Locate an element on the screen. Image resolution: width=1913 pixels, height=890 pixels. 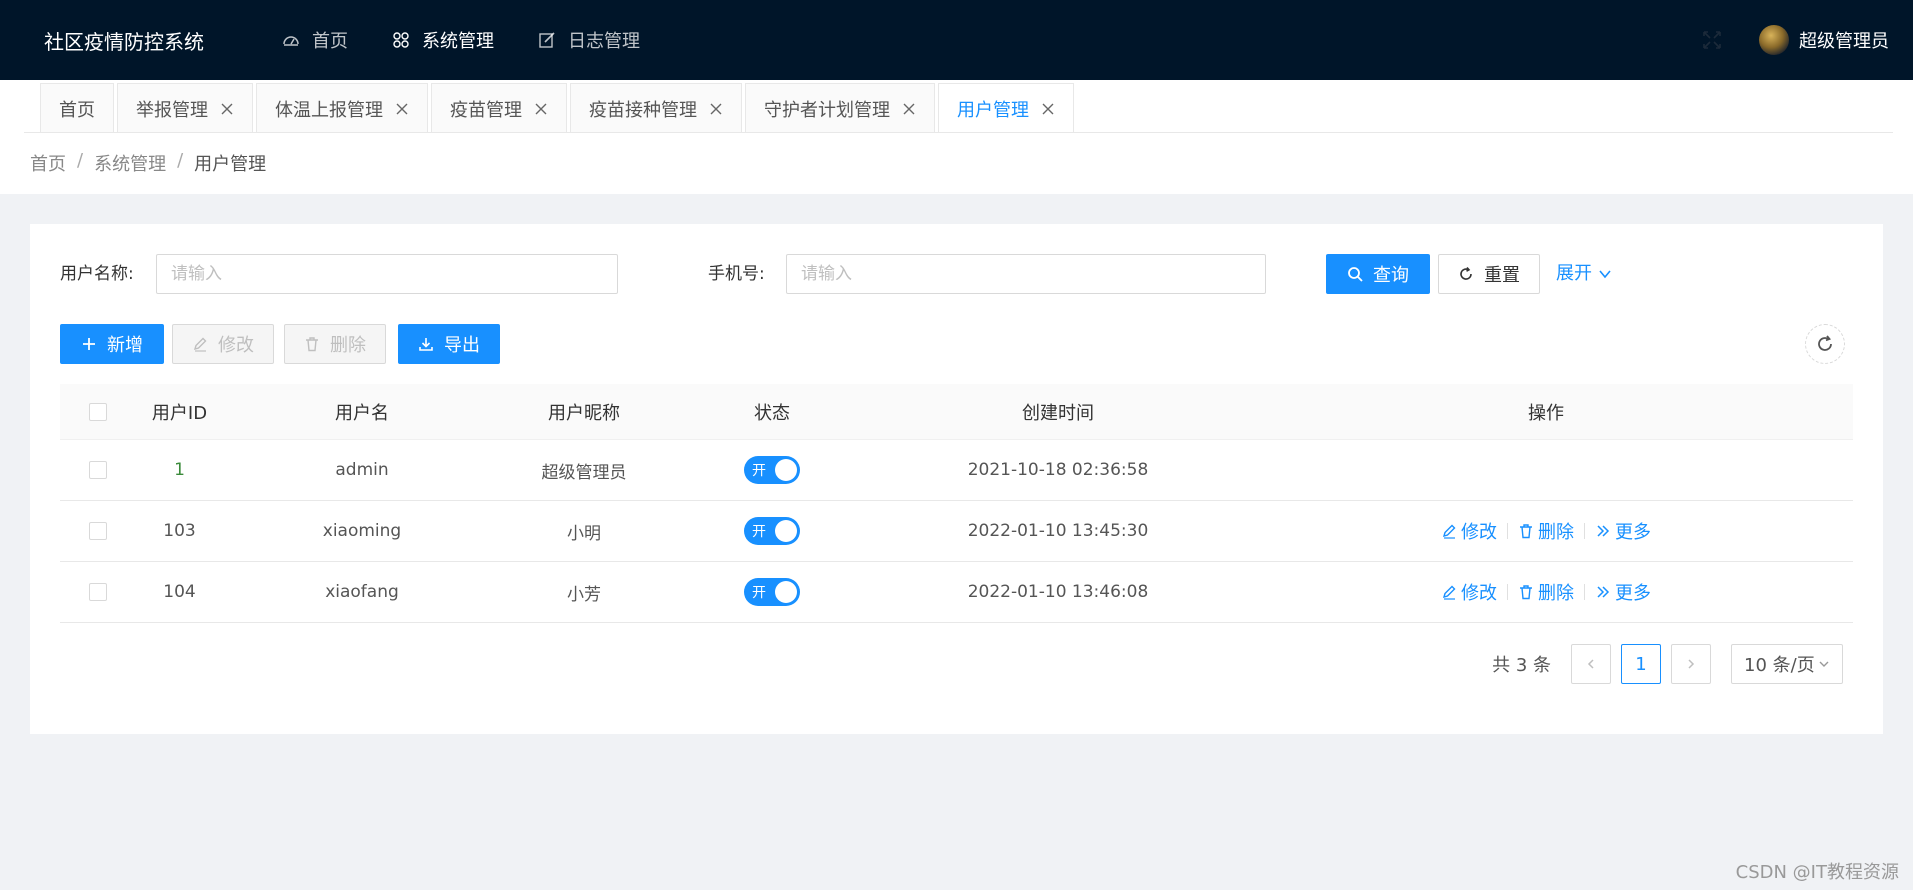
user-id: 103 is located at coordinates (179, 531).